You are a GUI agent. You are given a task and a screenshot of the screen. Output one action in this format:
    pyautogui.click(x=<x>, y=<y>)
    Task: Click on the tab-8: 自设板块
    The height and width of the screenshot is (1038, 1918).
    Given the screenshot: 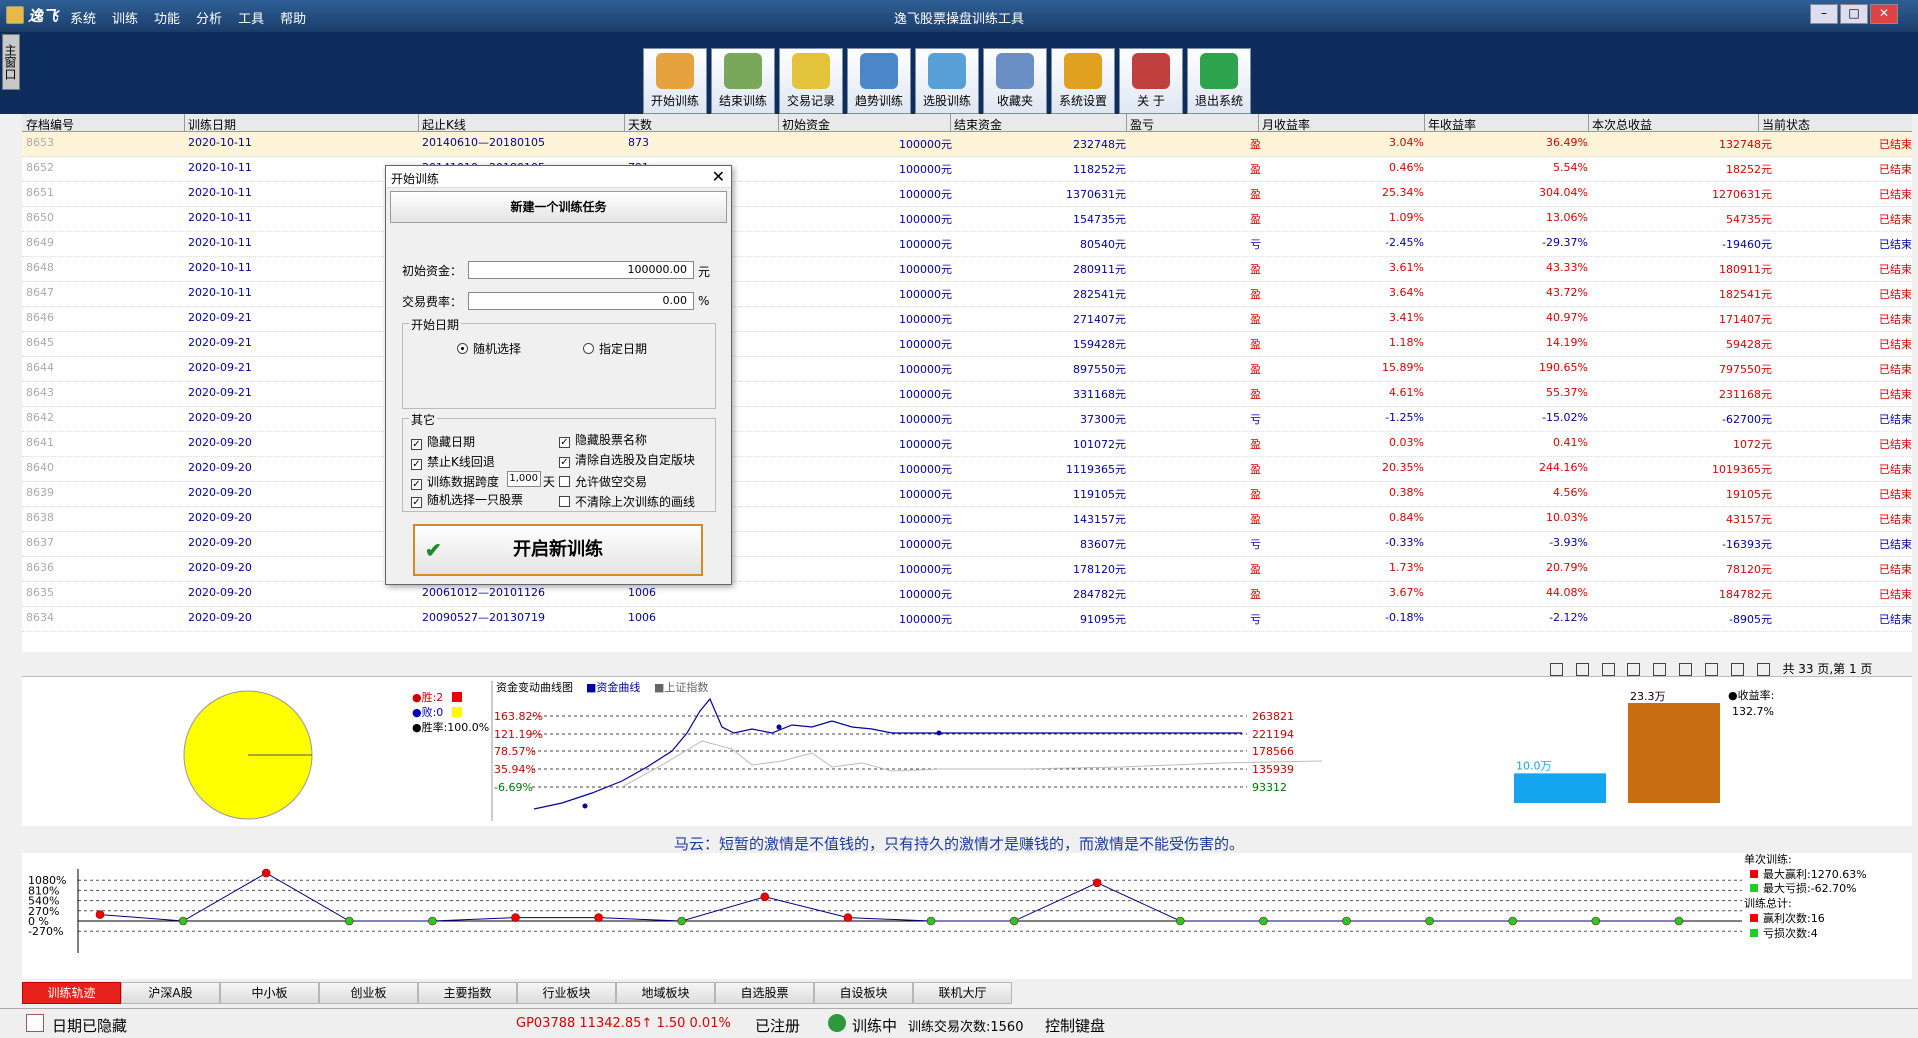 What is the action you would take?
    pyautogui.click(x=863, y=993)
    